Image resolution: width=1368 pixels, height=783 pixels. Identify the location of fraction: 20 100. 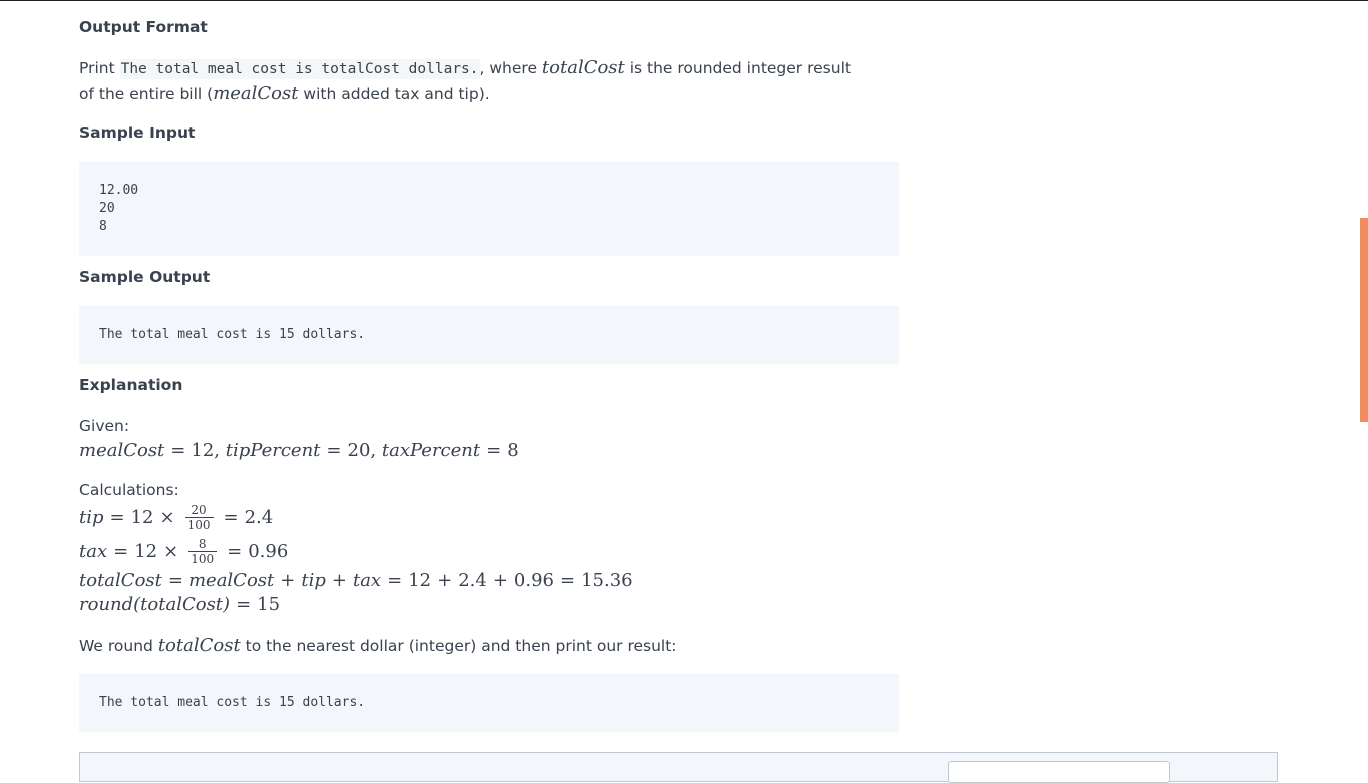
(199, 517).